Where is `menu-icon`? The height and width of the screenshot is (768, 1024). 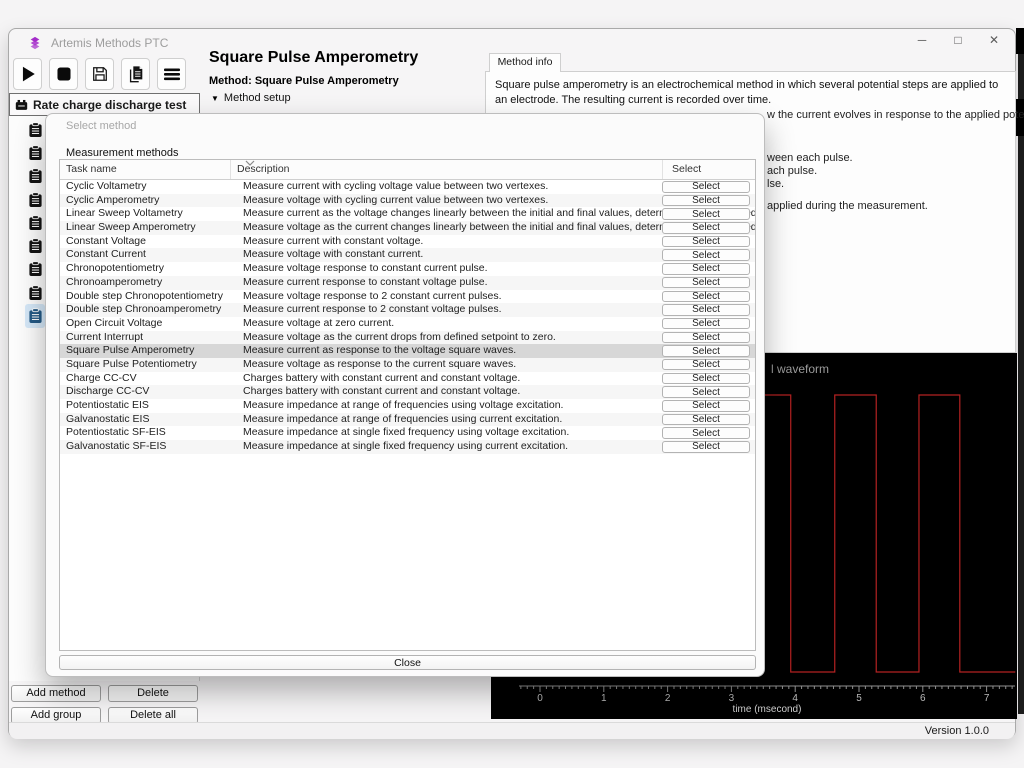 menu-icon is located at coordinates (171, 74).